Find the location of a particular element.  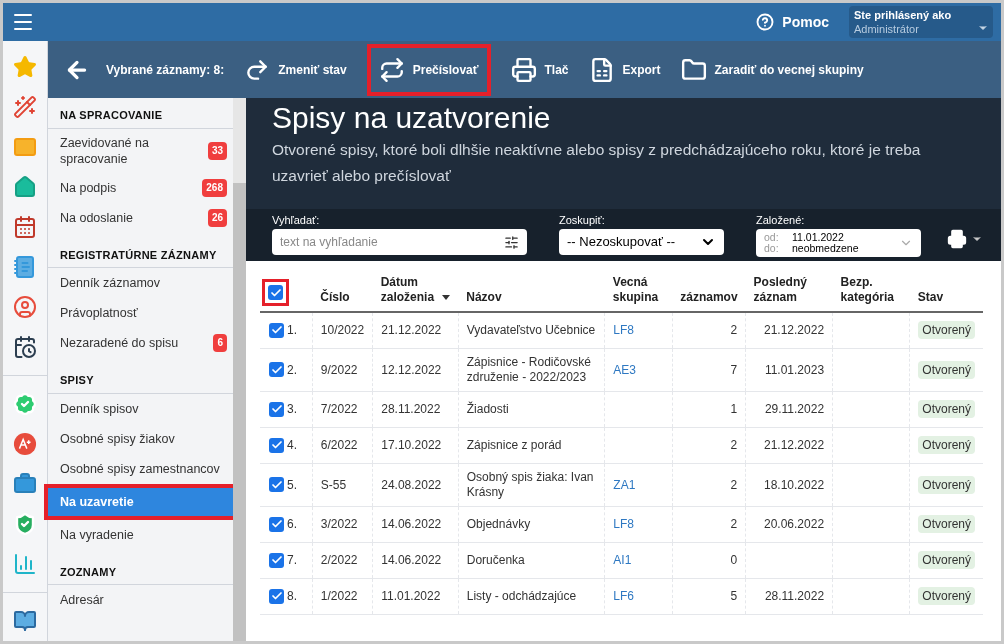

repeat-arrows-icon is located at coordinates (391, 69).